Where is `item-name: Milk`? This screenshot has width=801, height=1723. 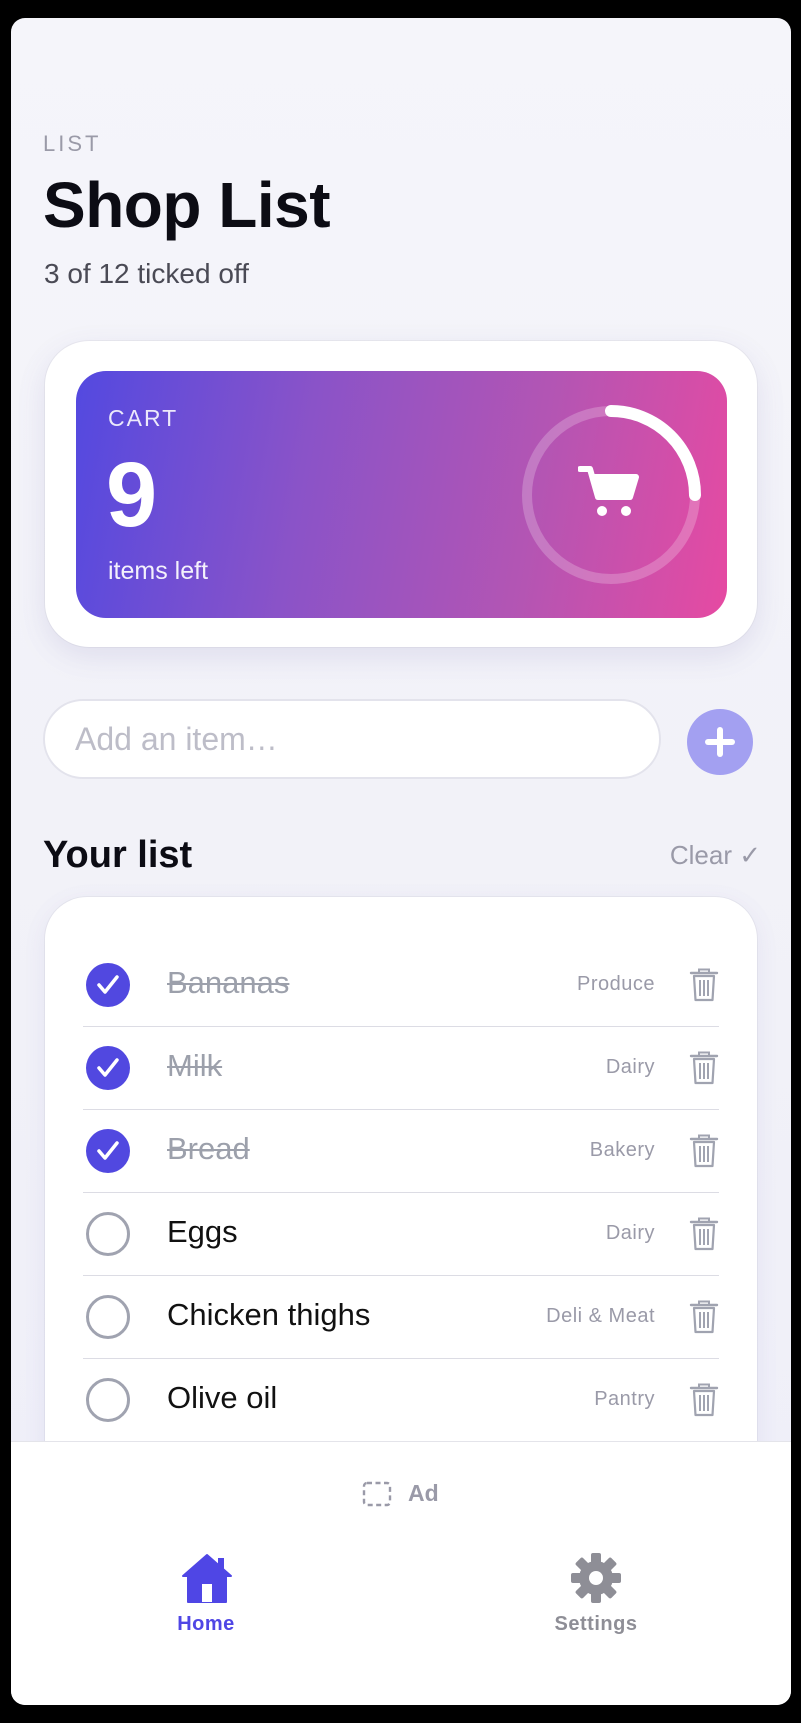
item-name: Milk is located at coordinates (195, 1065).